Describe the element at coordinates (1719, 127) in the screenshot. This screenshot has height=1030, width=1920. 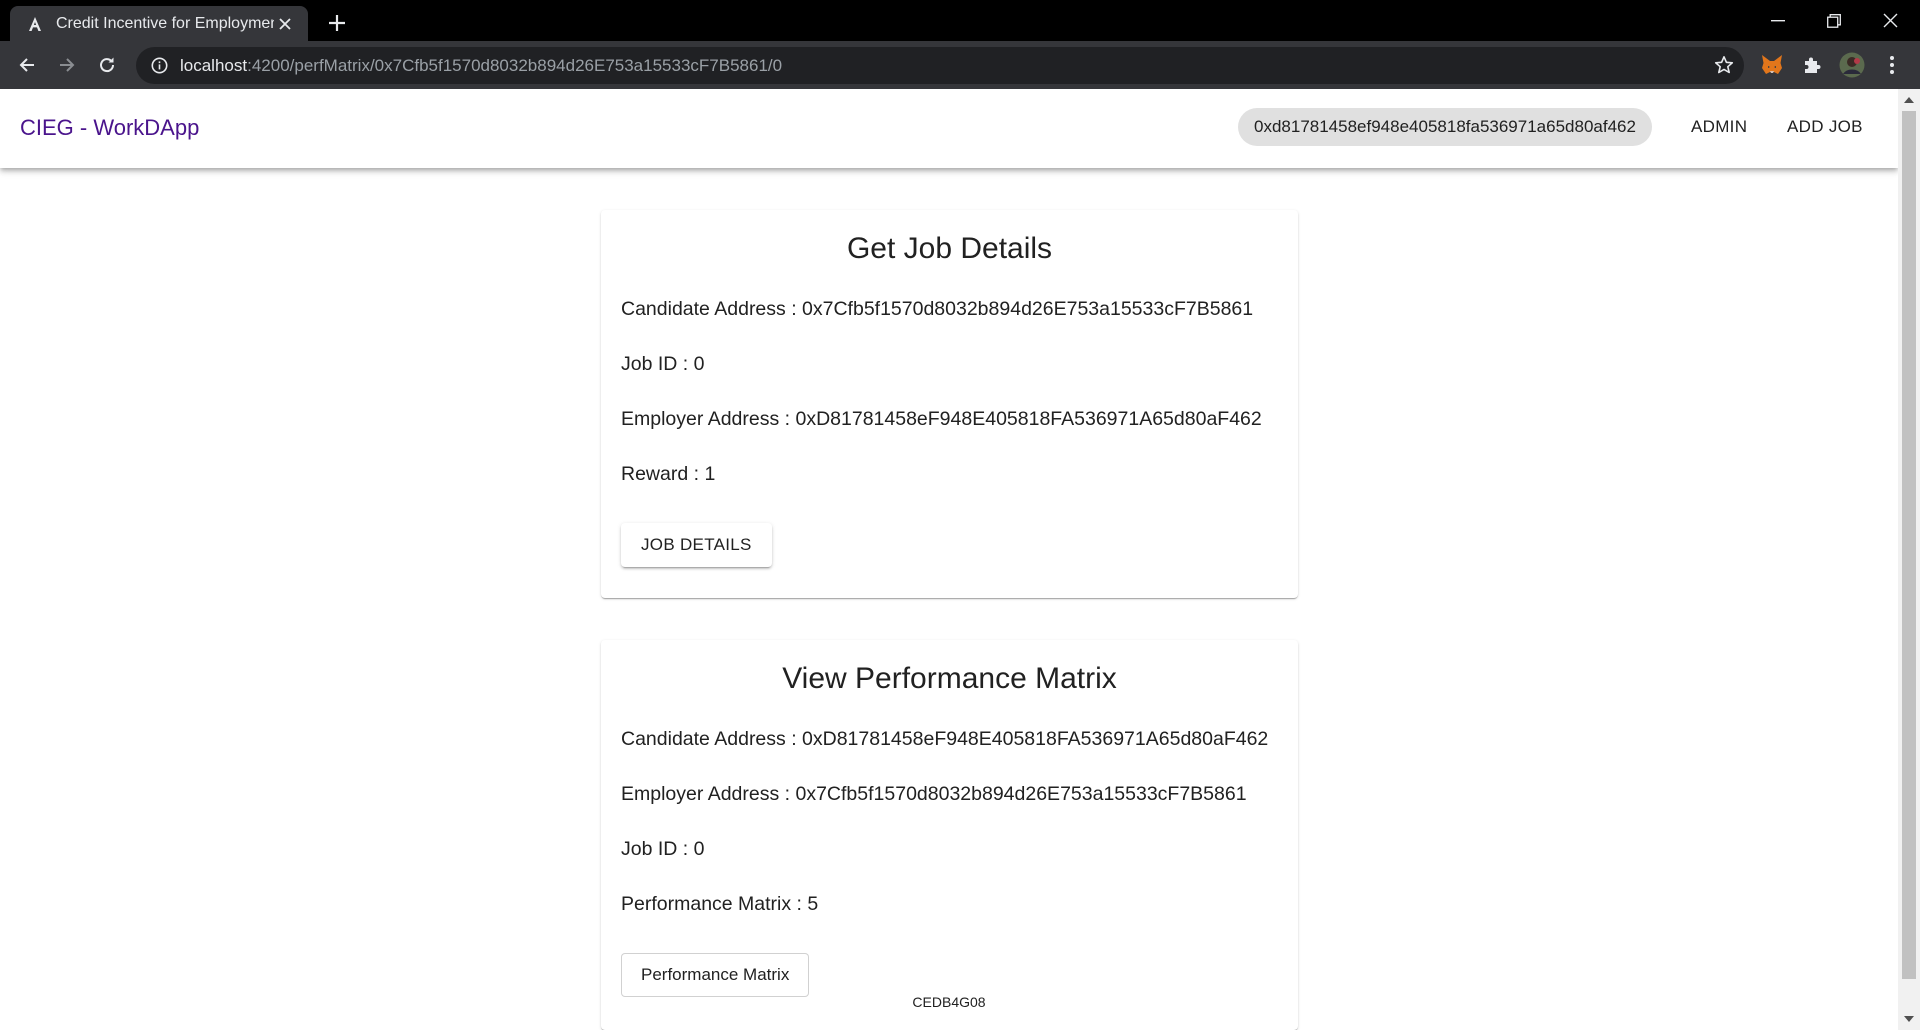
I see `nav-admin: ADMIN` at that location.